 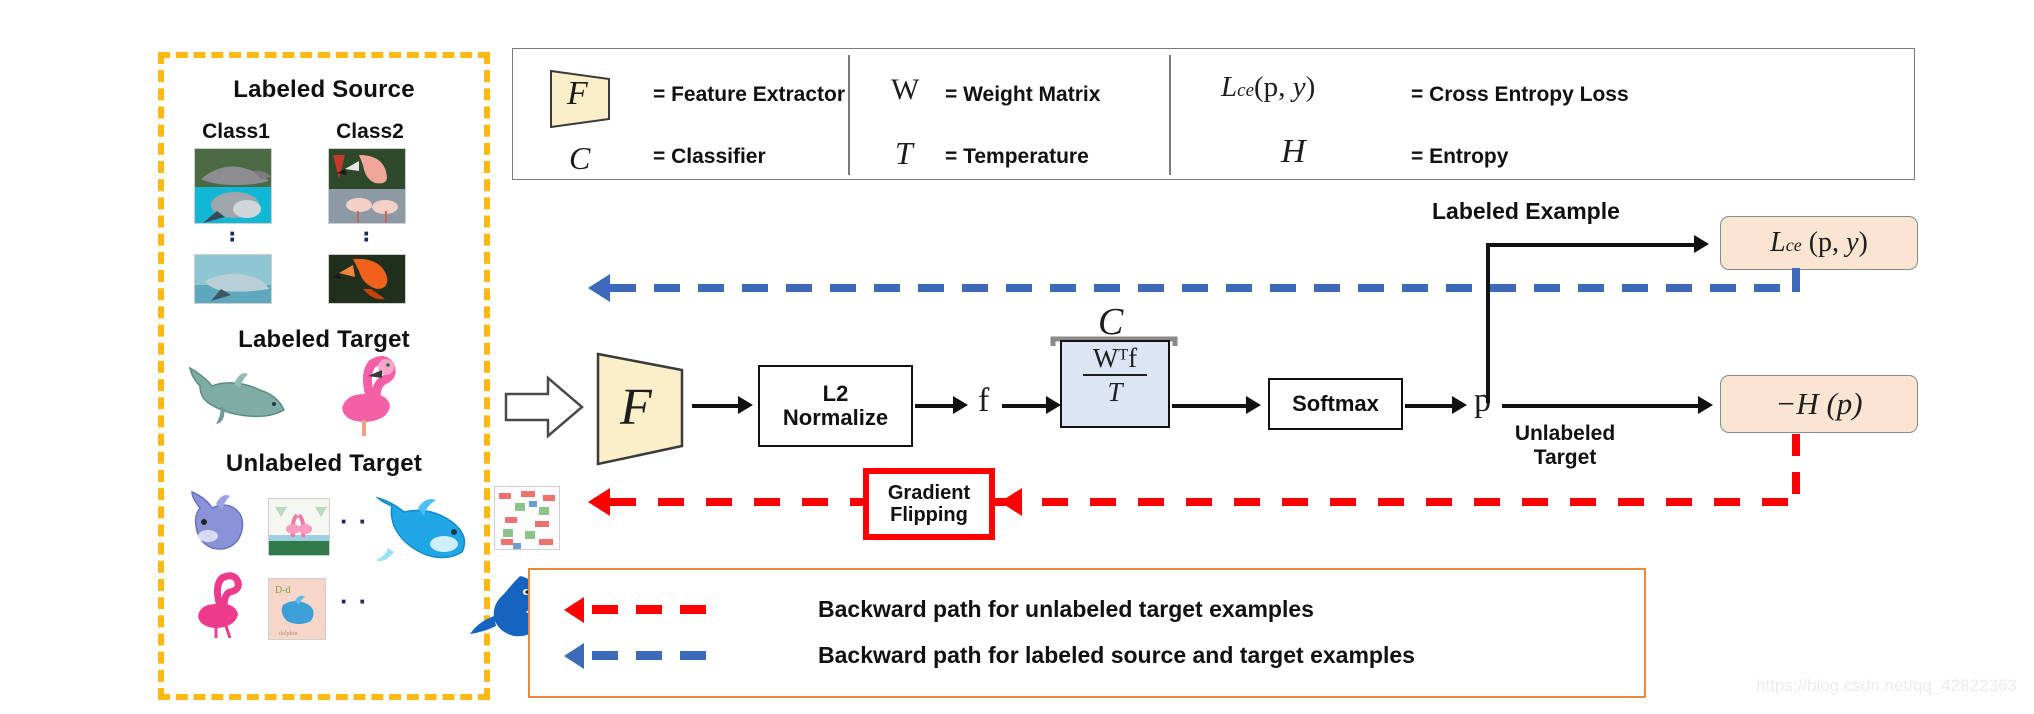 I want to click on labeled-source-title: Labeled Source, so click(x=324, y=89).